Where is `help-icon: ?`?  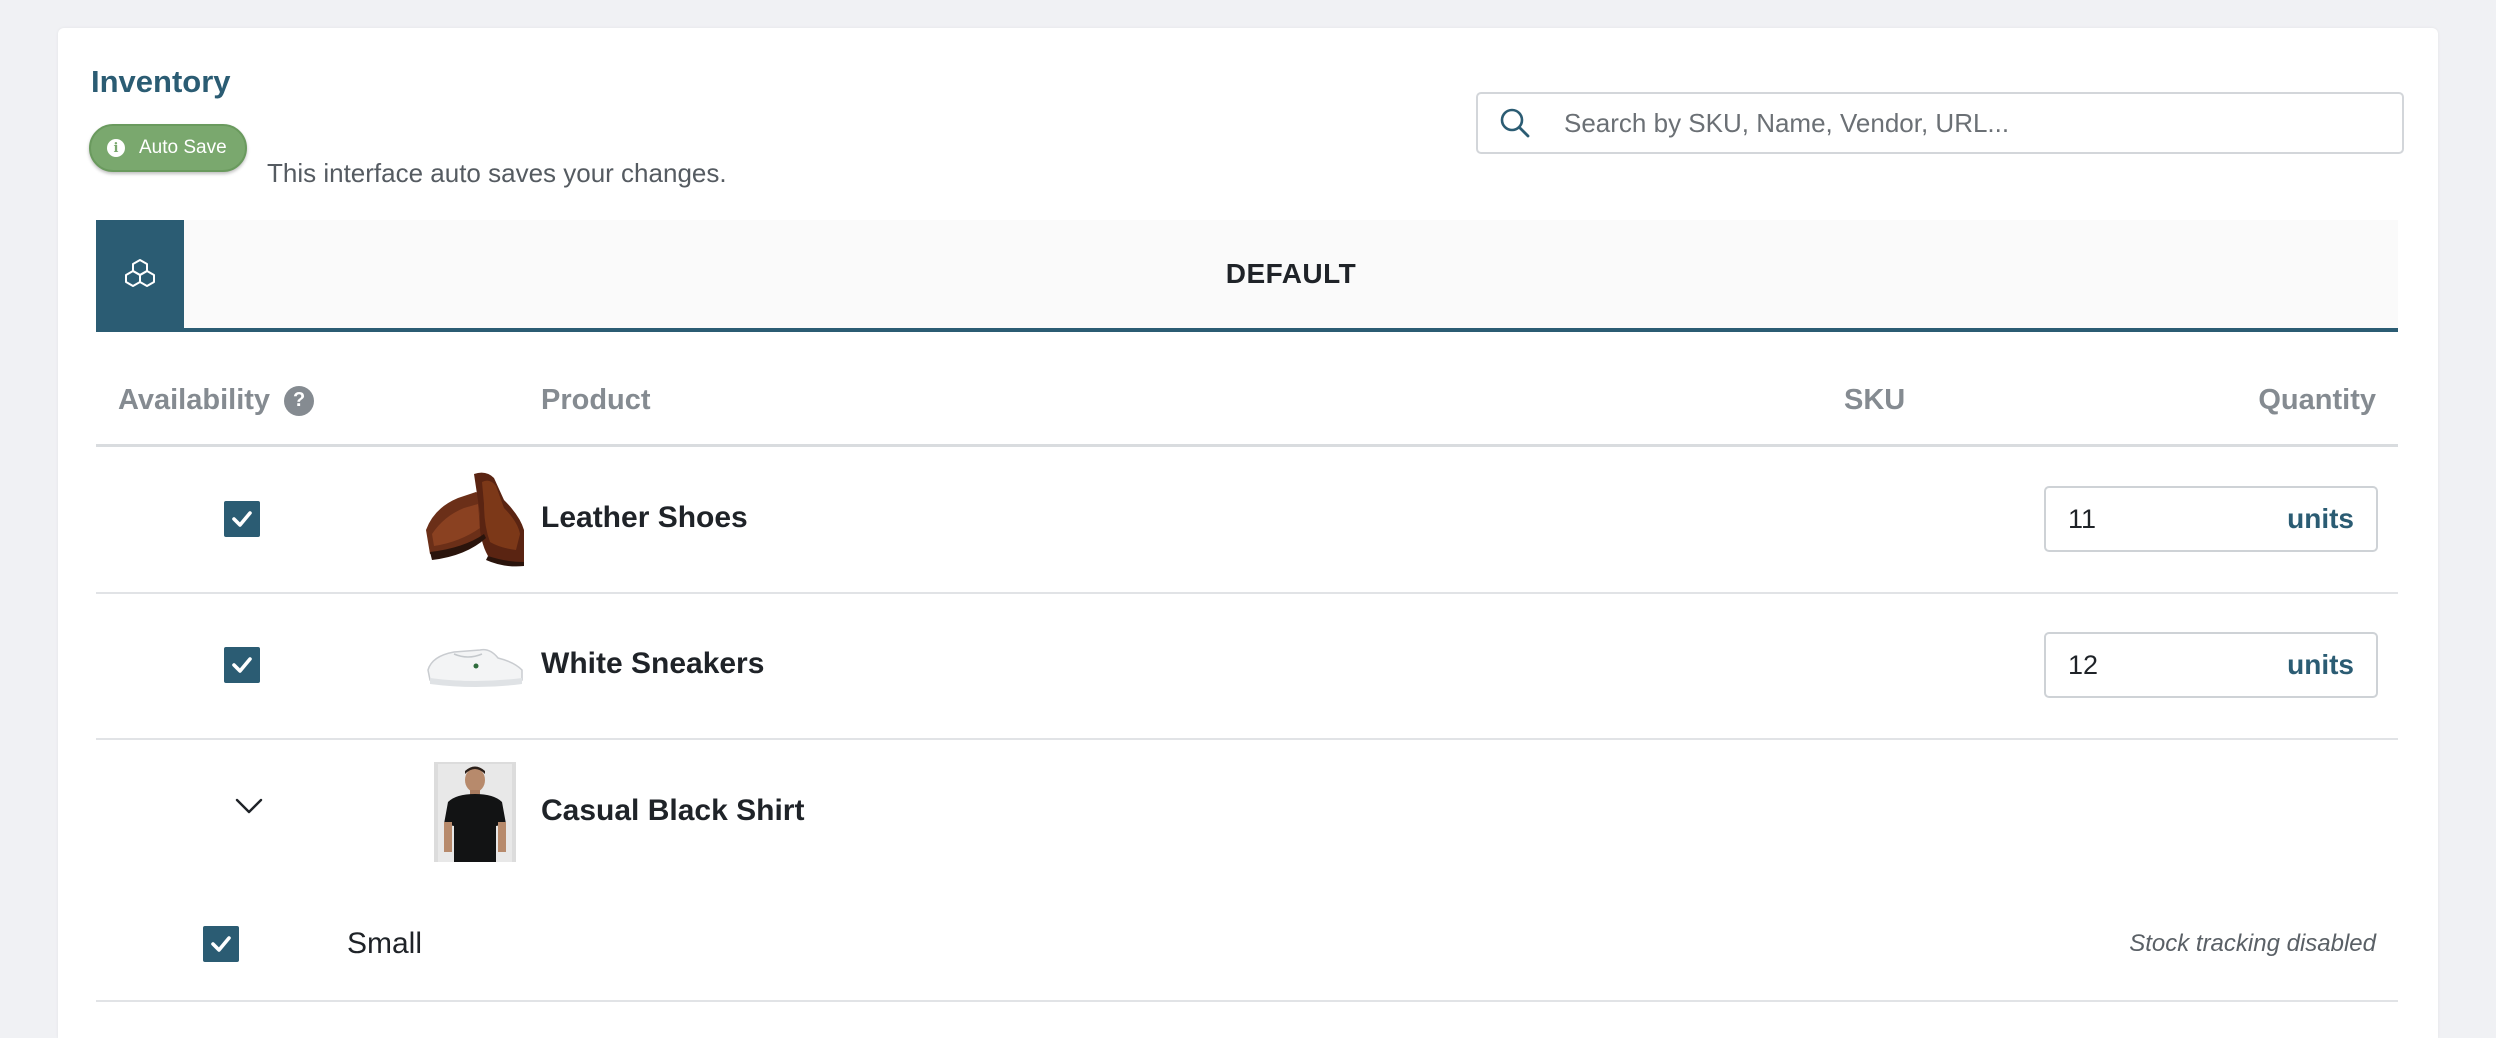 help-icon: ? is located at coordinates (299, 400).